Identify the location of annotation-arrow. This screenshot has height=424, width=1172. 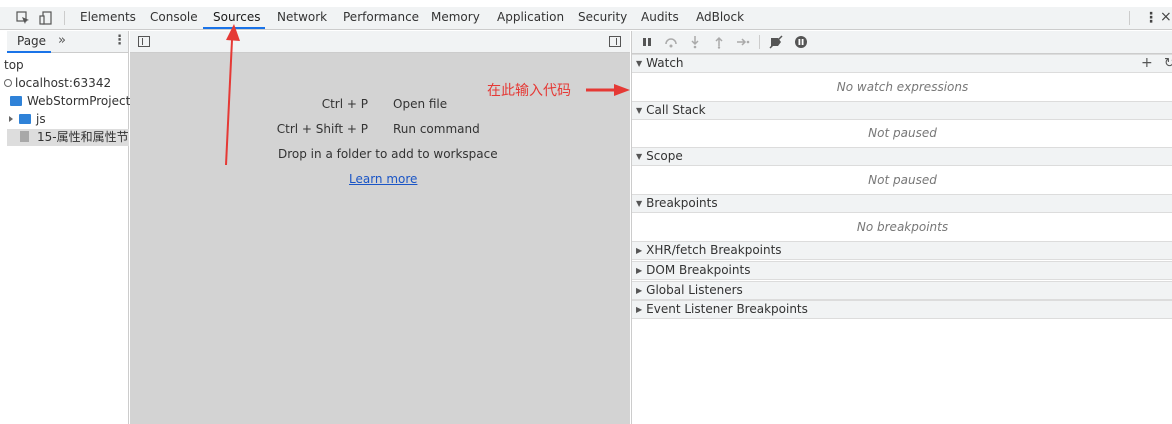
(229, 102).